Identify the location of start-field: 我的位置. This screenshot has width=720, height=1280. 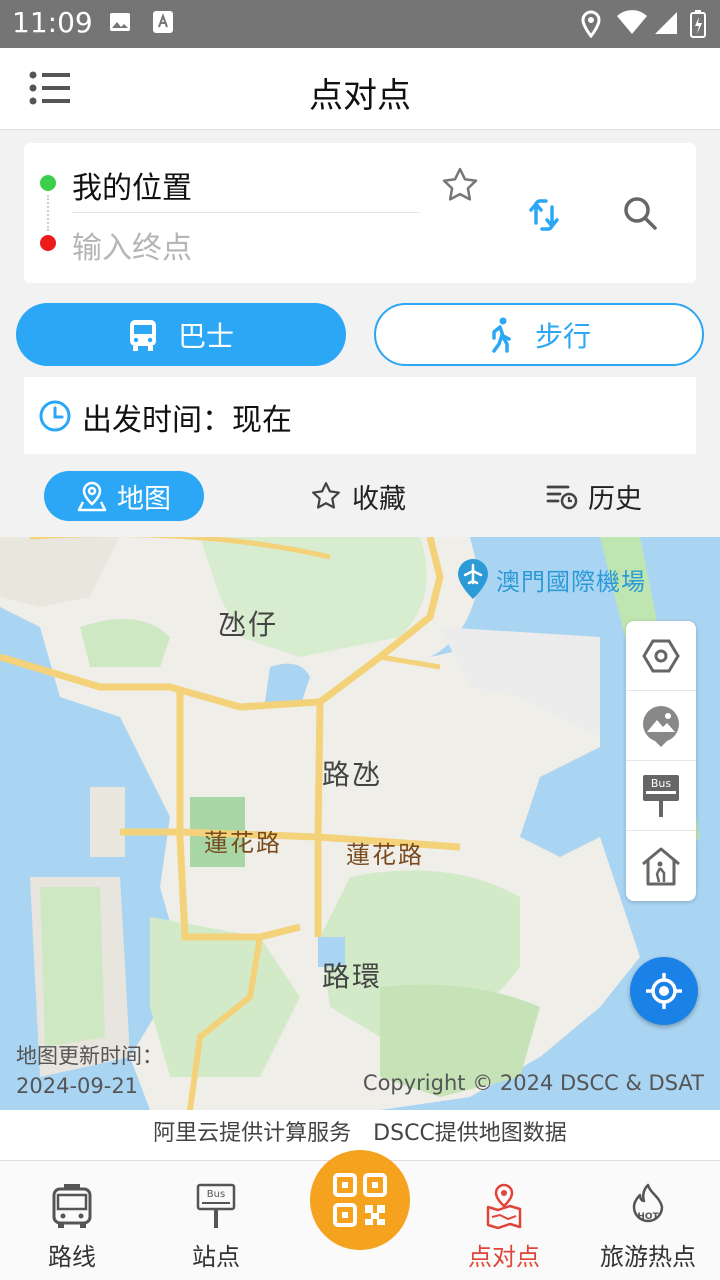
(132, 185).